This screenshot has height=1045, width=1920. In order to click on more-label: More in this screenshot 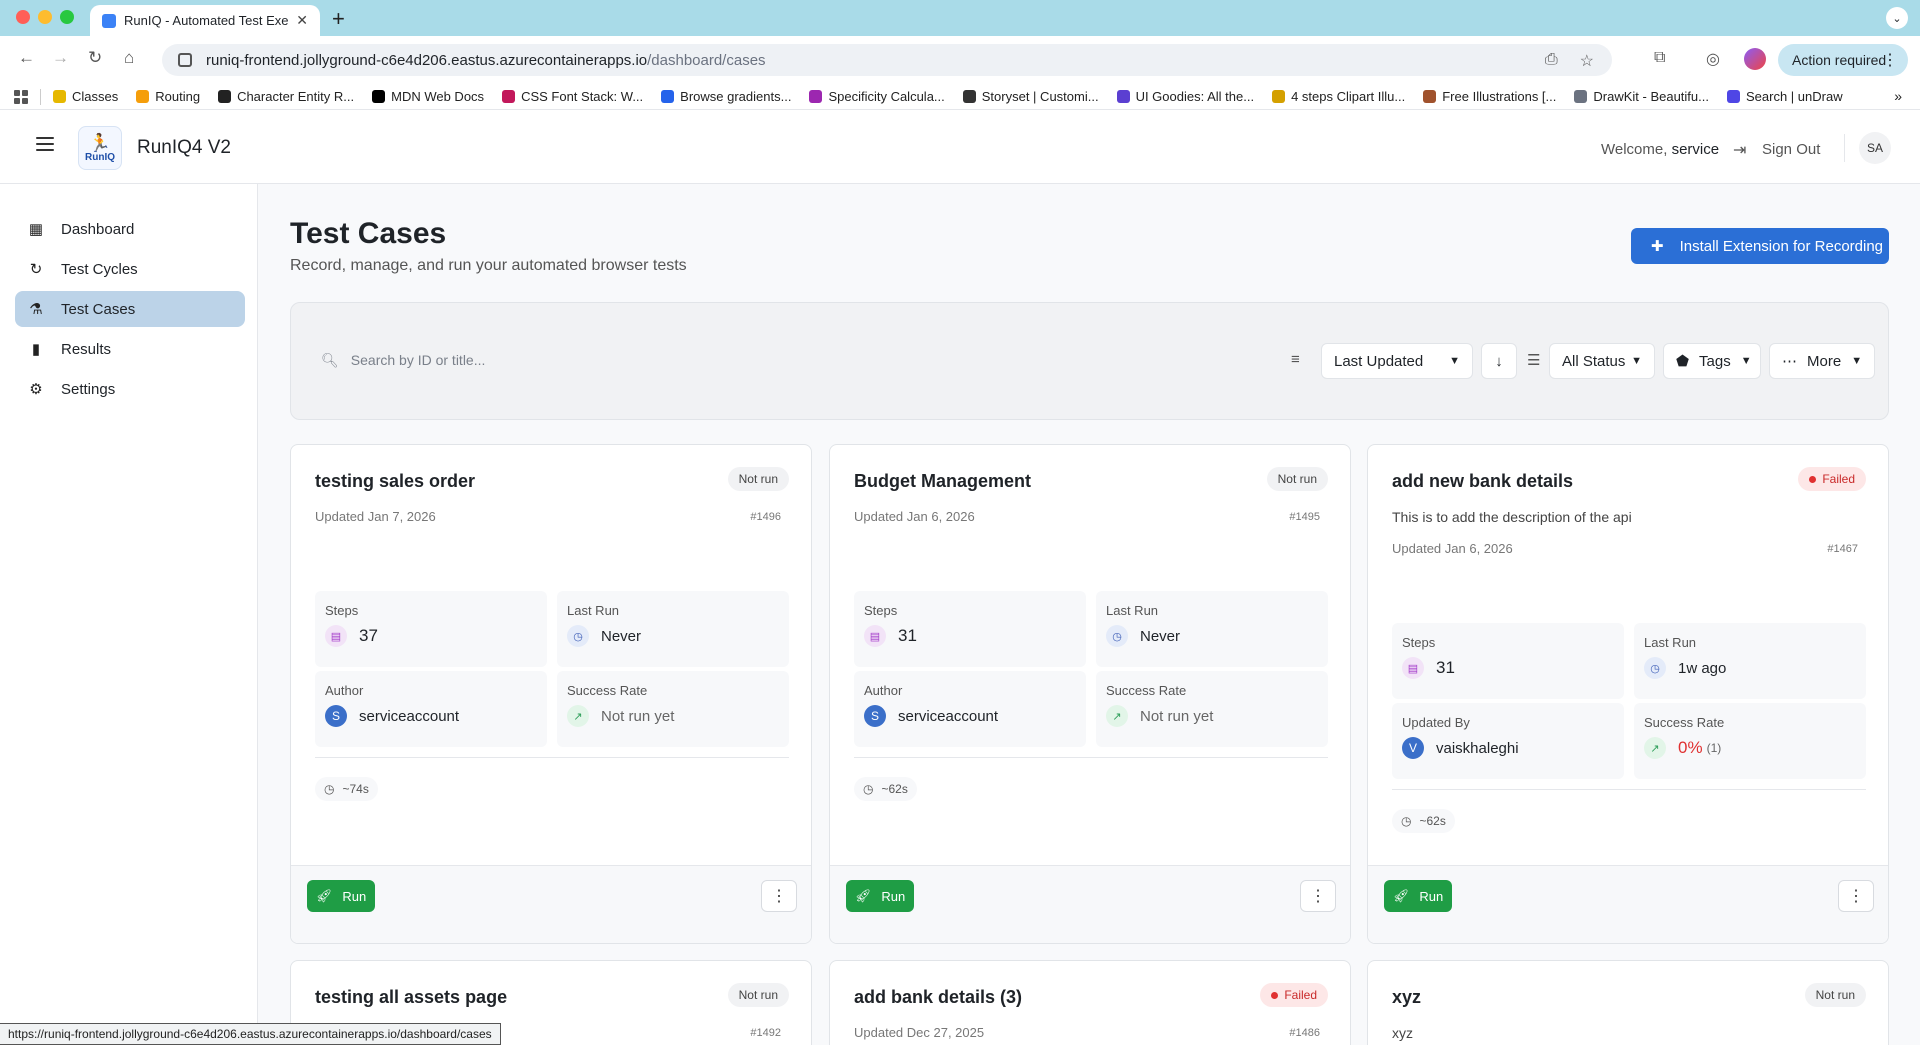, I will do `click(1824, 361)`.